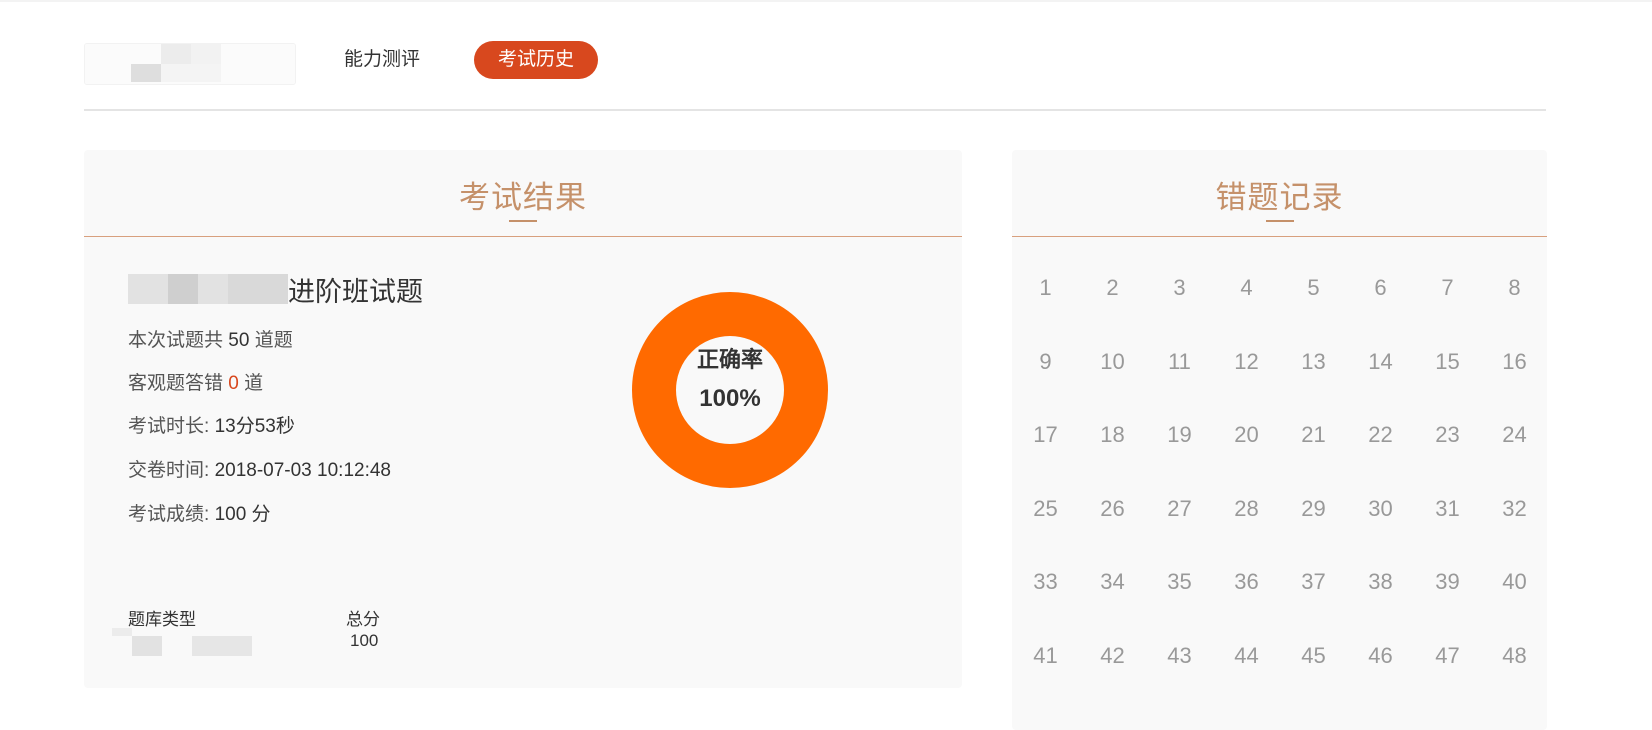  What do you see at coordinates (363, 619) in the screenshot?
I see `total-score-header: 总分` at bounding box center [363, 619].